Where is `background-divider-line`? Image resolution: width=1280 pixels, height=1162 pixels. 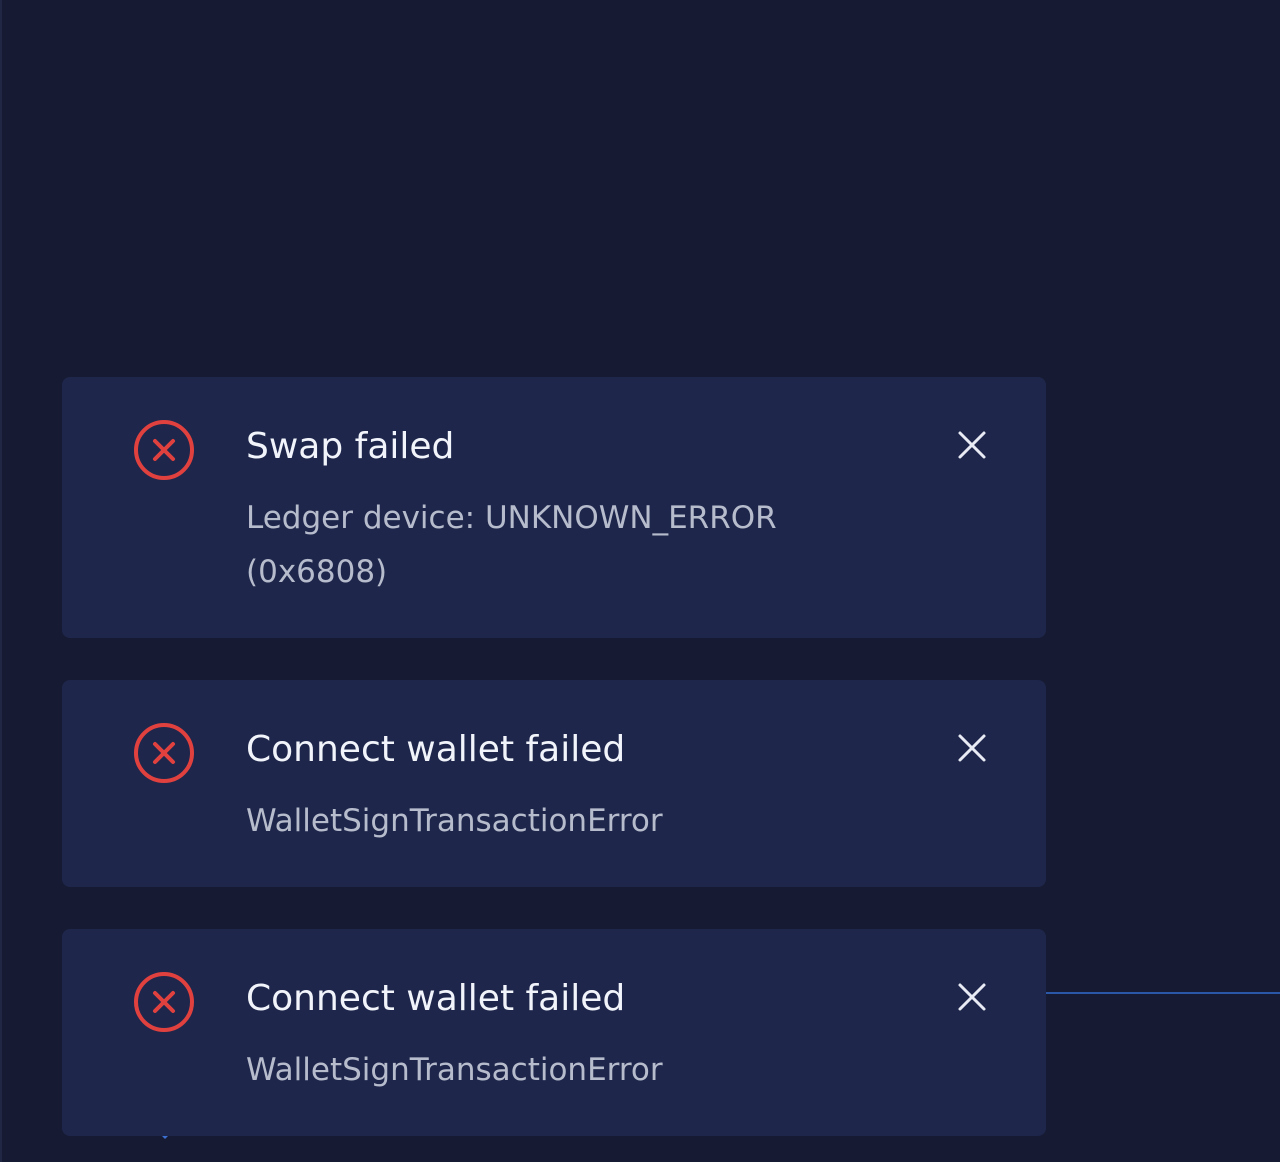
background-divider-line is located at coordinates (1163, 993).